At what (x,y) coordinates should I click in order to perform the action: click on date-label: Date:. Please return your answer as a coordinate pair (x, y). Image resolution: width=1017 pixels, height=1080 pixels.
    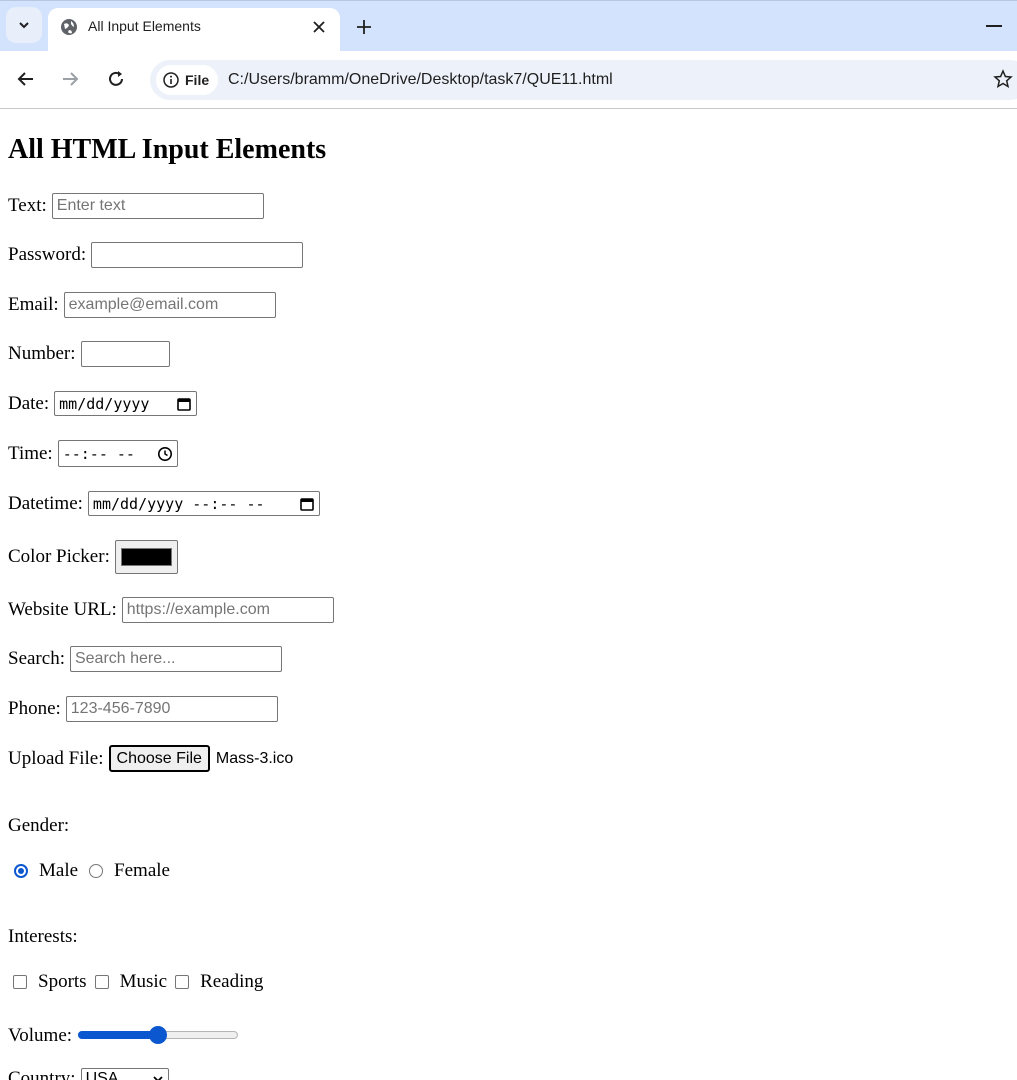
    Looking at the image, I should click on (29, 403).